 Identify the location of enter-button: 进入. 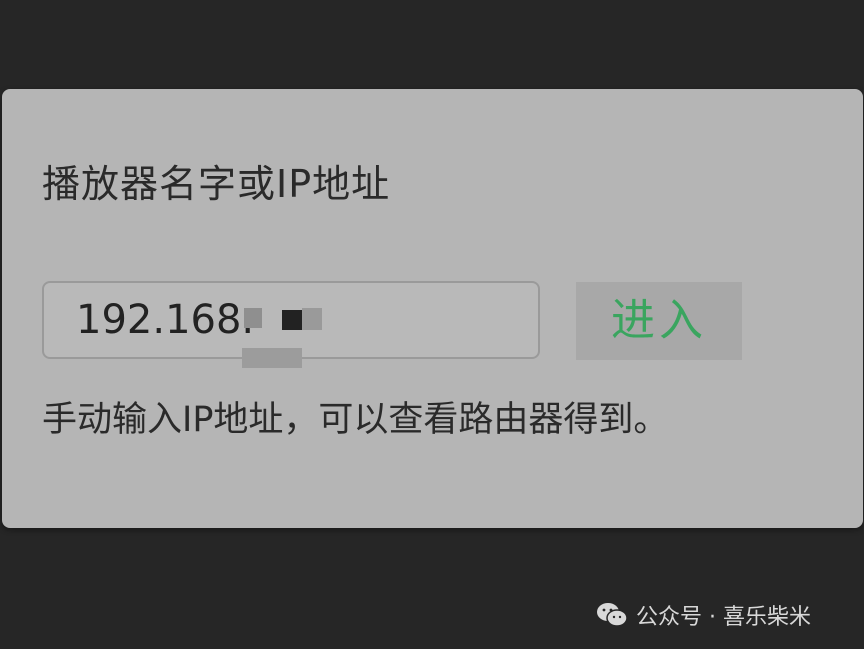
(659, 321).